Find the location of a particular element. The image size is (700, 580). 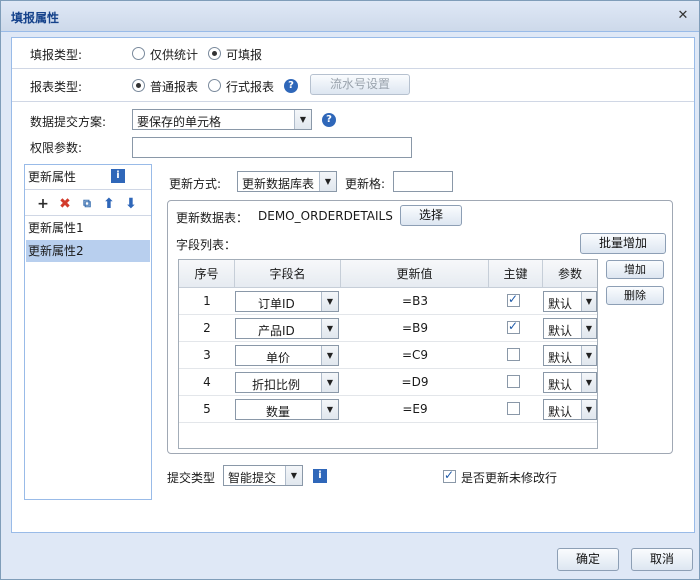

report-type-label: 报表类型: is located at coordinates (56, 87).